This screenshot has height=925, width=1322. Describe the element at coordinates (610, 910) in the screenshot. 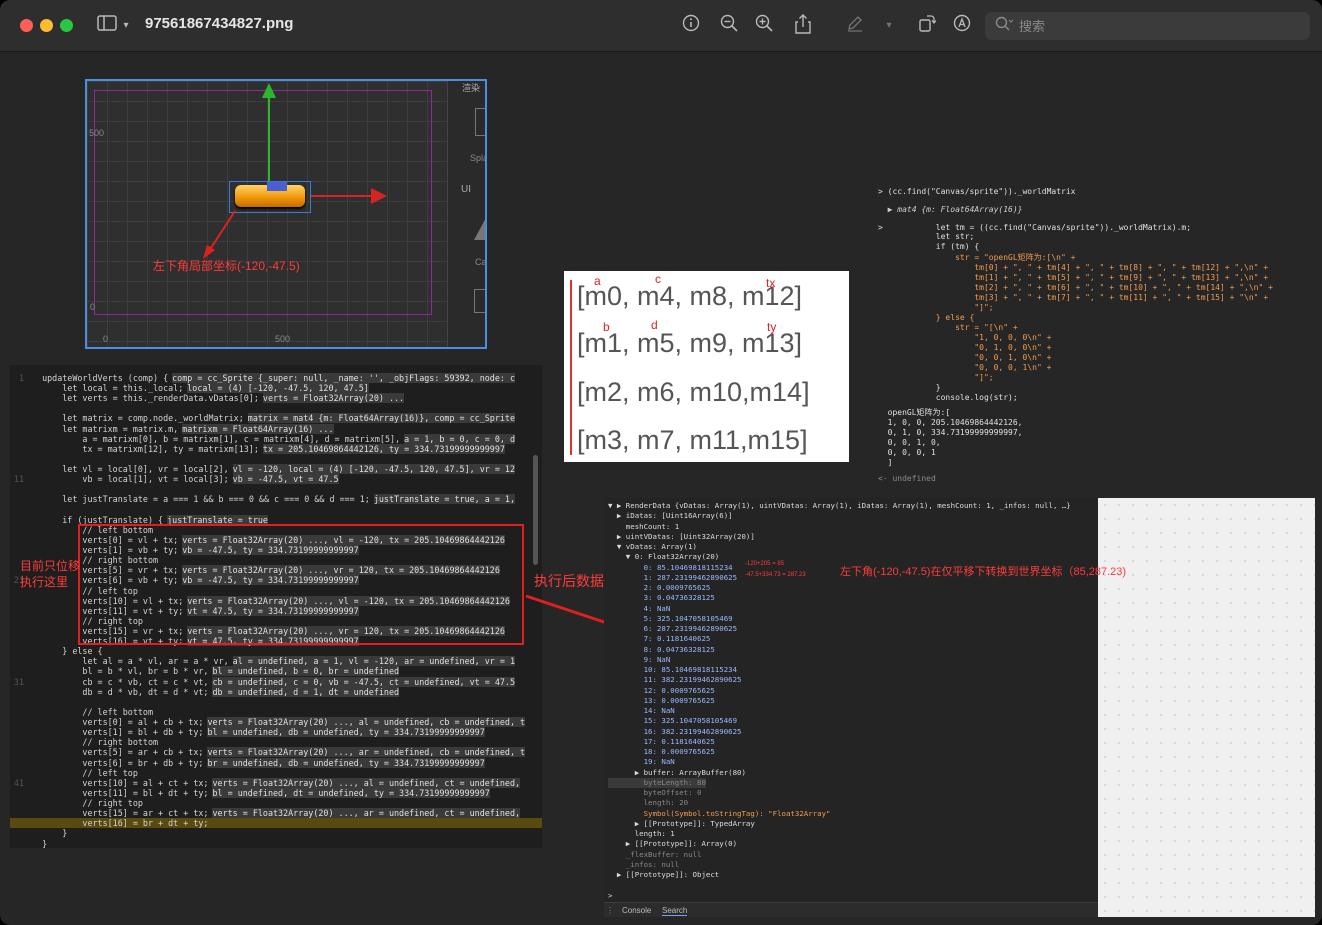

I see `drawer-menu-icon: ⋮` at that location.